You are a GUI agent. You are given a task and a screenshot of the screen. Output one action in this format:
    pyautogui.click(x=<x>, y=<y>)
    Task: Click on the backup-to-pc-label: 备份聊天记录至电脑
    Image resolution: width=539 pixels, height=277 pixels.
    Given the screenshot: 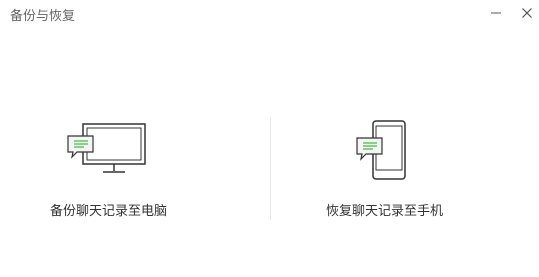 What is the action you would take?
    pyautogui.click(x=109, y=211)
    